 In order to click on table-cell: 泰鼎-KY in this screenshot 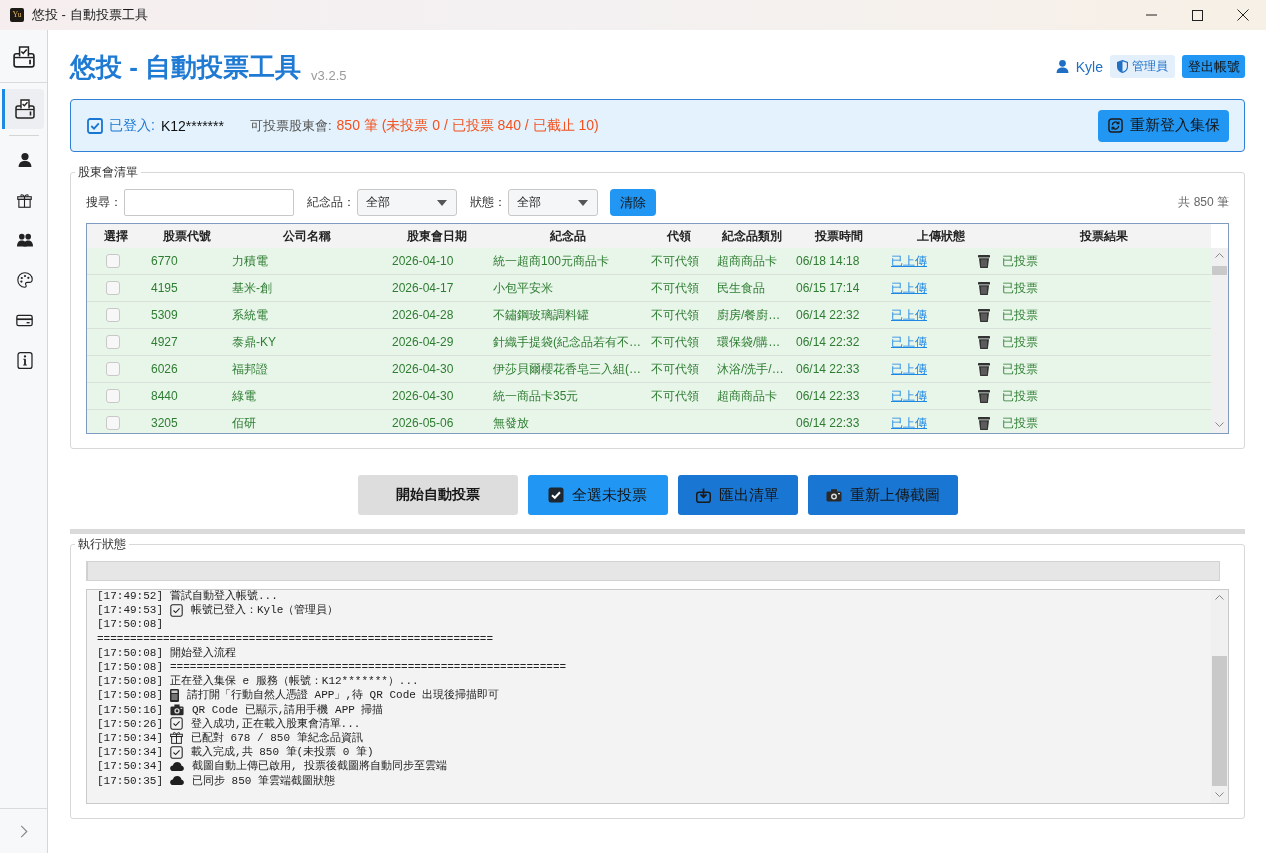, I will do `click(254, 342)`.